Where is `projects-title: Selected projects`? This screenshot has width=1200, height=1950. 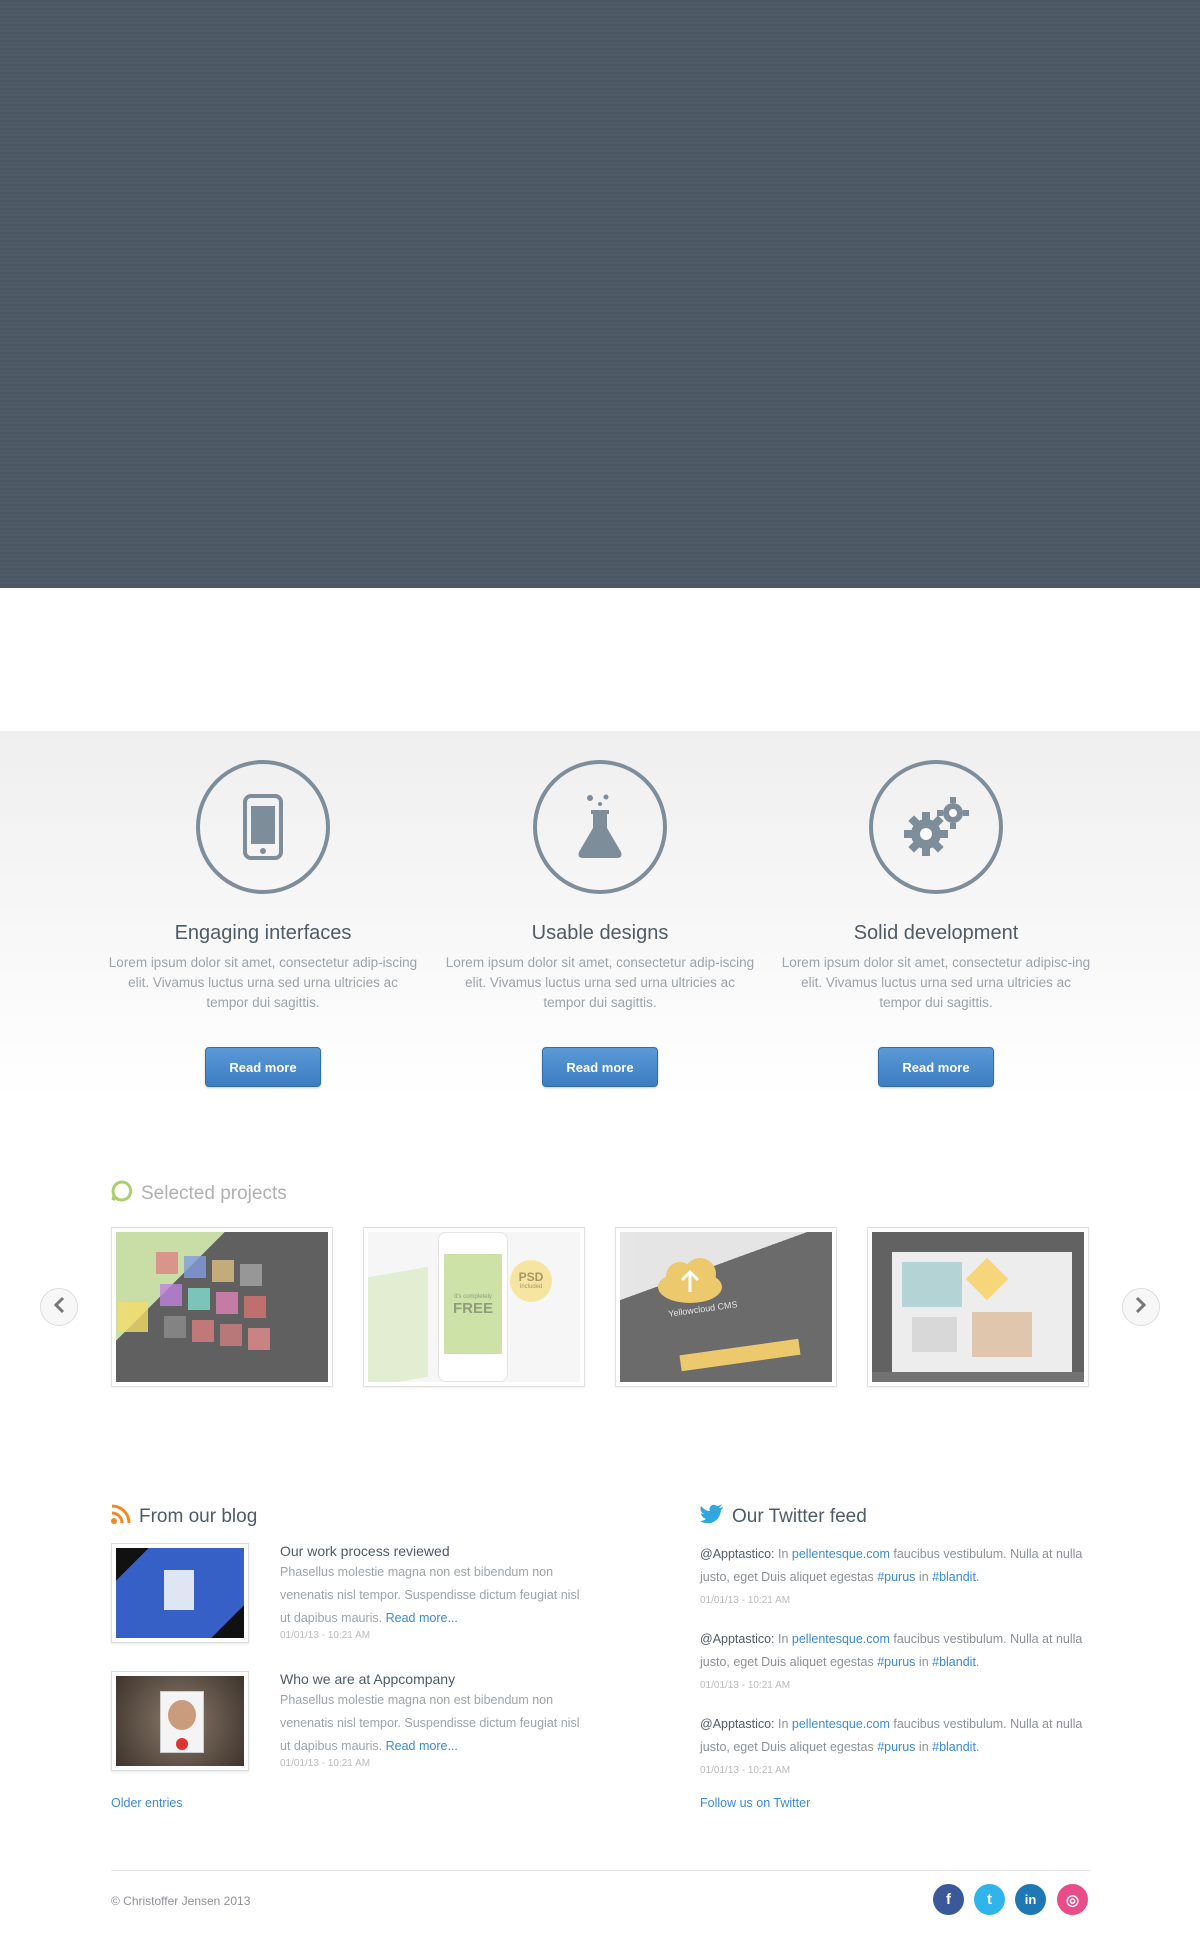 projects-title: Selected projects is located at coordinates (214, 1193).